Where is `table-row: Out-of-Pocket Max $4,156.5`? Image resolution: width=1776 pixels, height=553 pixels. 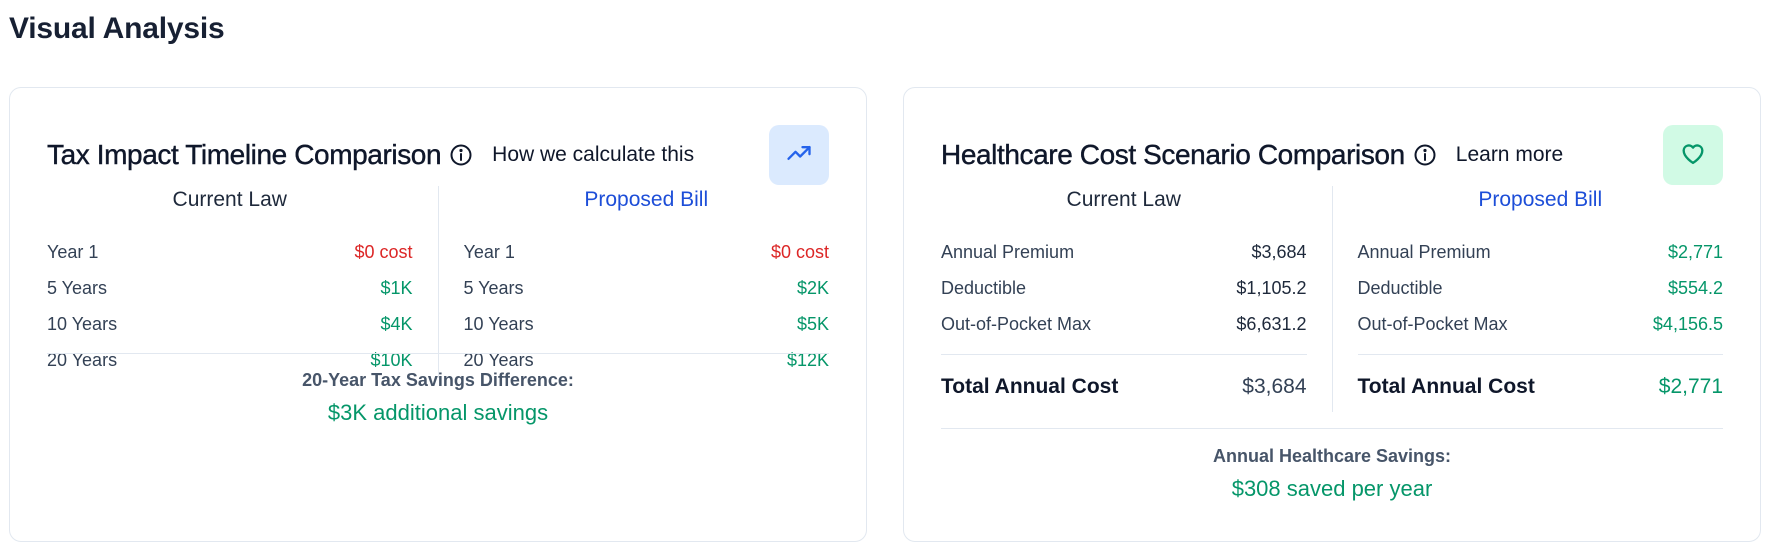
table-row: Out-of-Pocket Max $4,156.5 is located at coordinates (1541, 324).